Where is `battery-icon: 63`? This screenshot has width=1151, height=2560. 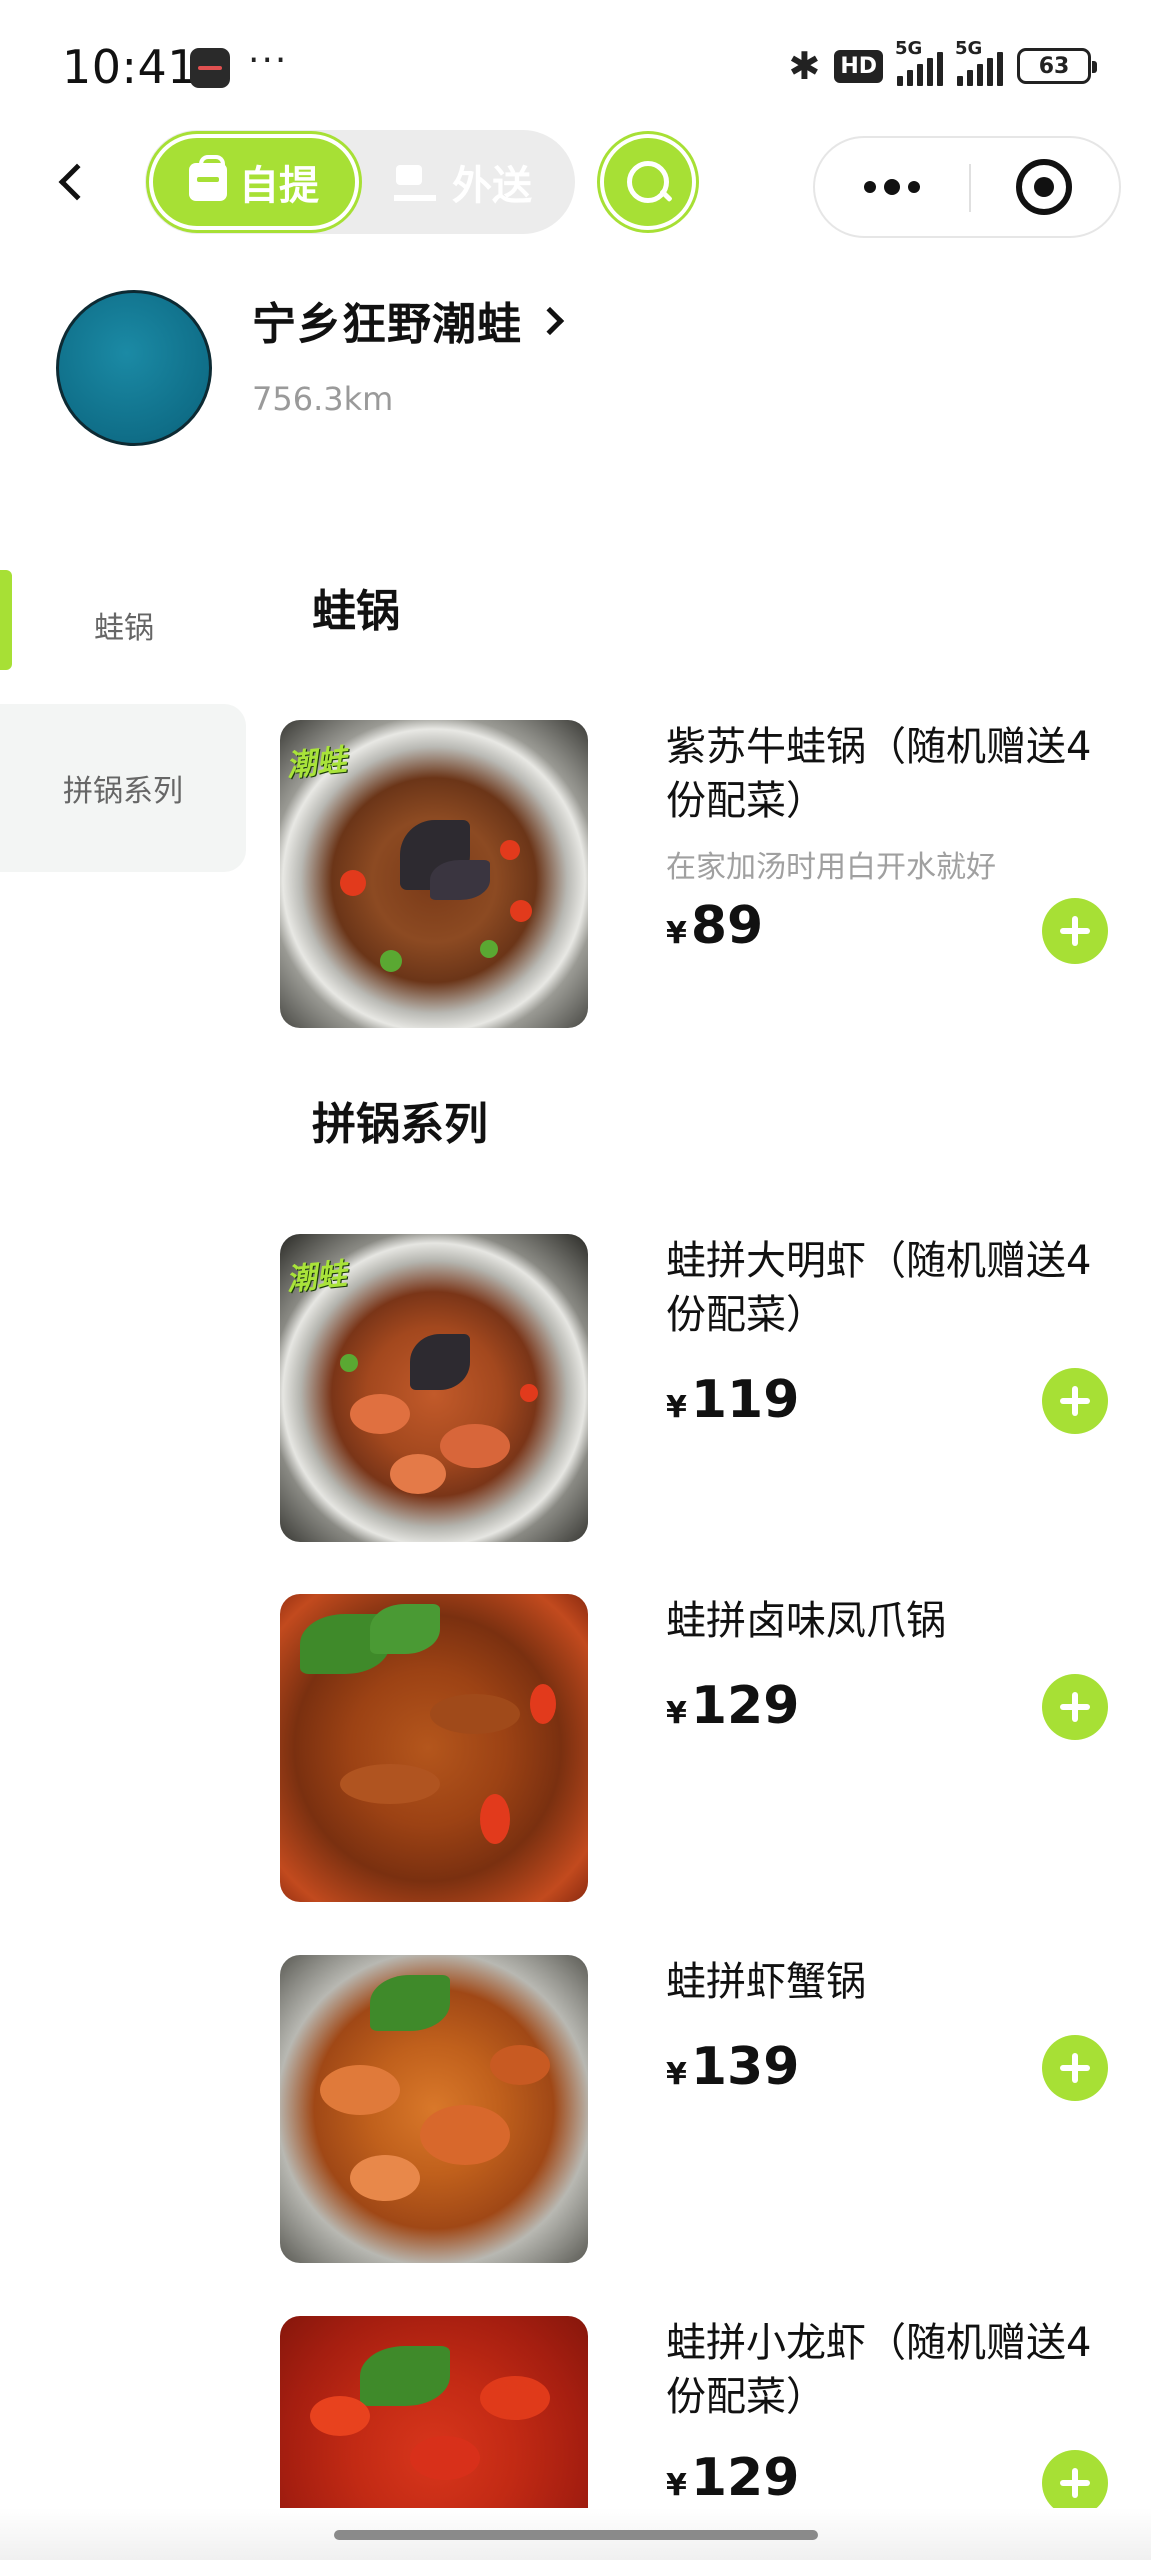
battery-icon: 63 is located at coordinates (1057, 66).